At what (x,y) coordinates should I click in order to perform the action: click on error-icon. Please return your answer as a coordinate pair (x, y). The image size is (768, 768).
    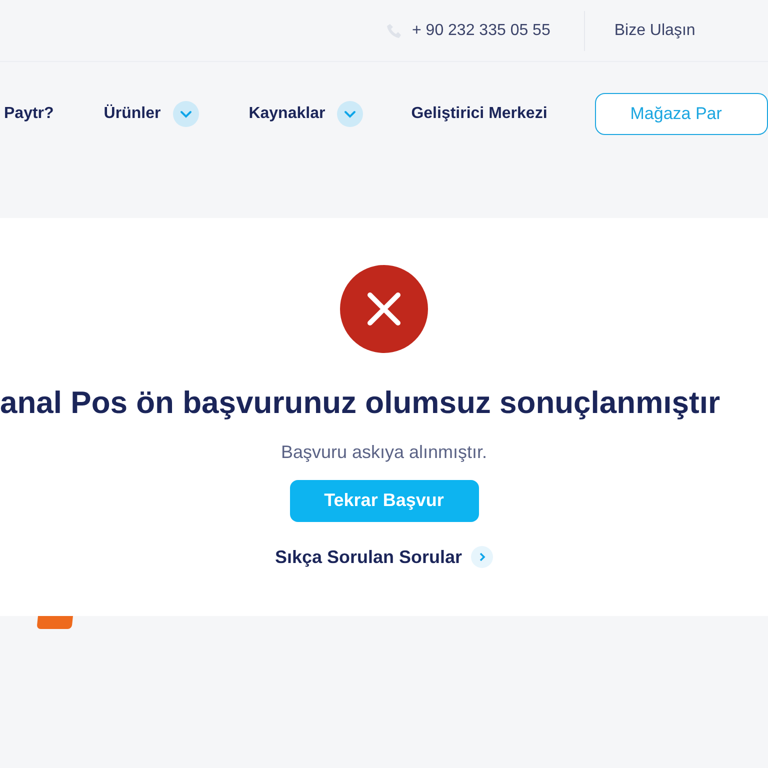
    Looking at the image, I should click on (384, 309).